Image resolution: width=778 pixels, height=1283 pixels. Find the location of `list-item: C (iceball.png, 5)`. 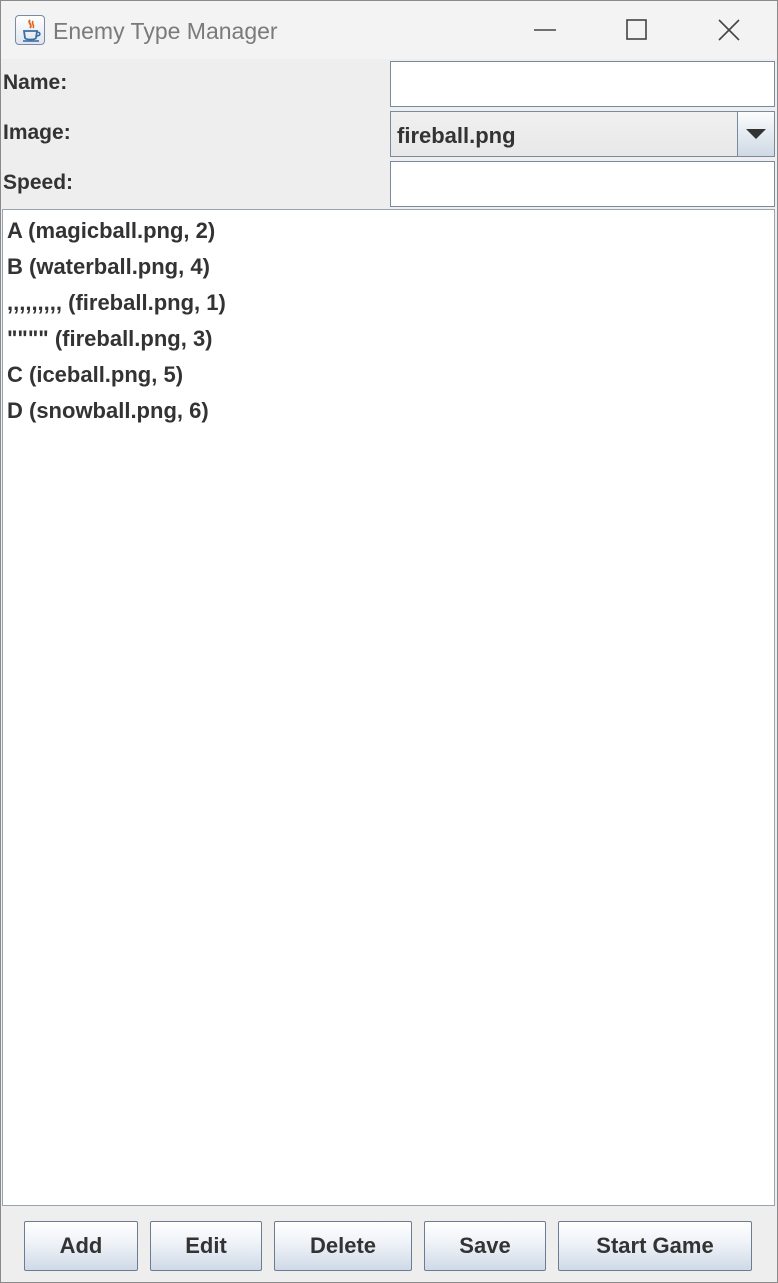

list-item: C (iceball.png, 5) is located at coordinates (95, 375).